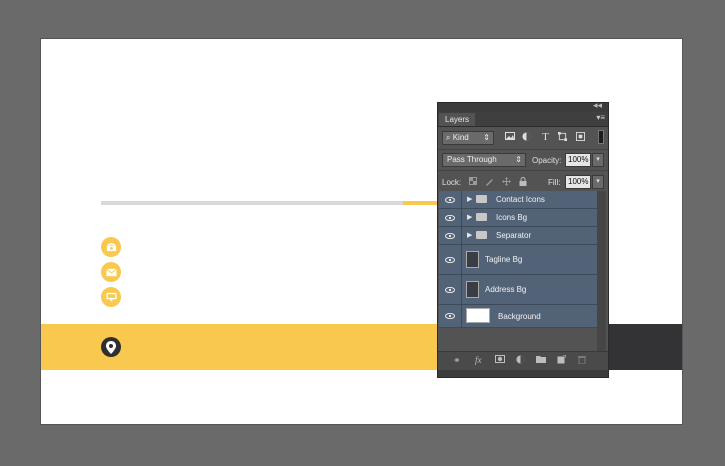 This screenshot has height=466, width=725. Describe the element at coordinates (506, 182) in the screenshot. I see `lock-position-icon` at that location.